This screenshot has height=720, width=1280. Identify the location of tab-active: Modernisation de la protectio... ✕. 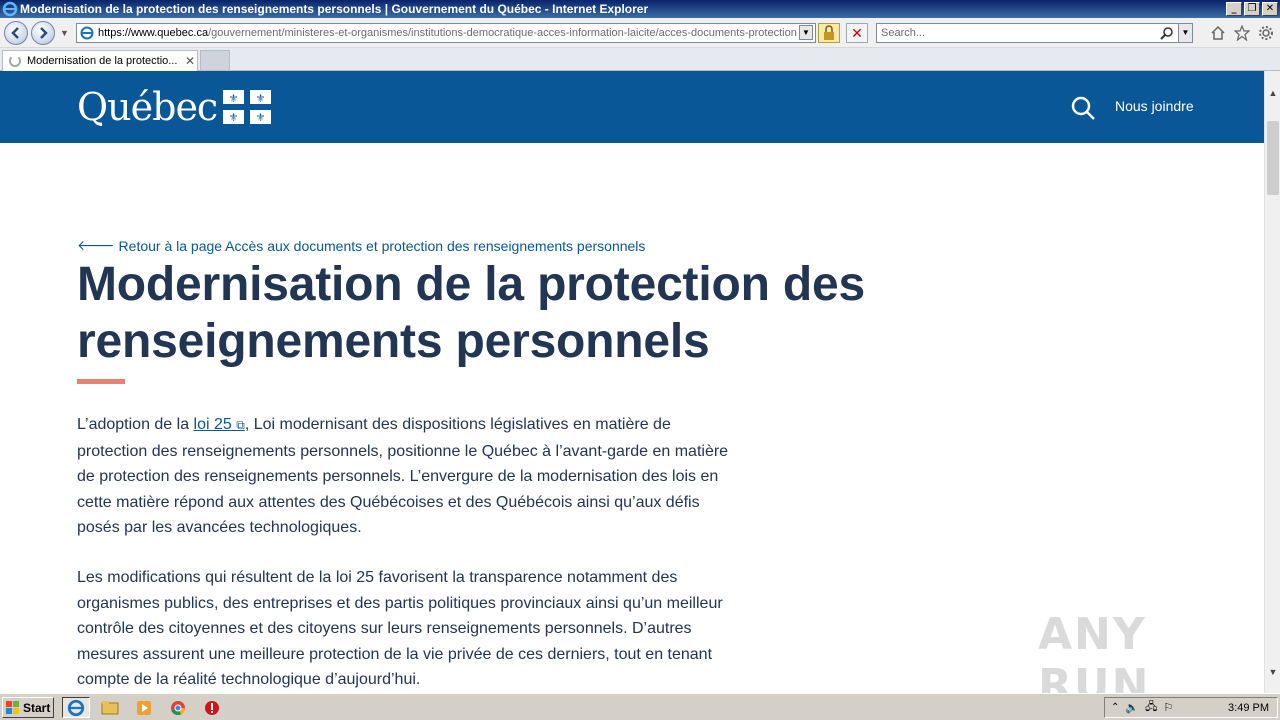
(100, 60).